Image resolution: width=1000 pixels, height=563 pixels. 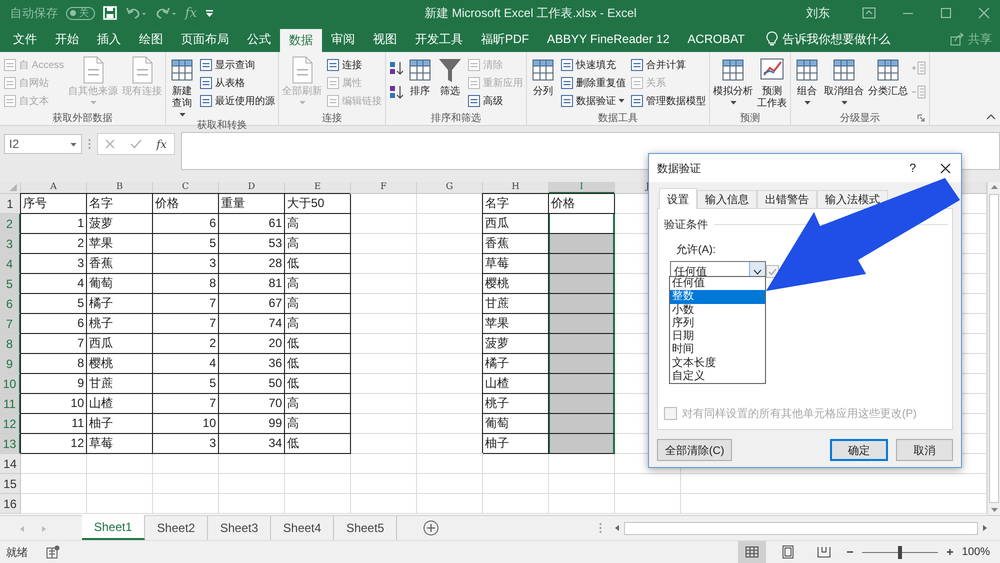 What do you see at coordinates (456, 118) in the screenshot?
I see `group-label: 排序和筛选` at bounding box center [456, 118].